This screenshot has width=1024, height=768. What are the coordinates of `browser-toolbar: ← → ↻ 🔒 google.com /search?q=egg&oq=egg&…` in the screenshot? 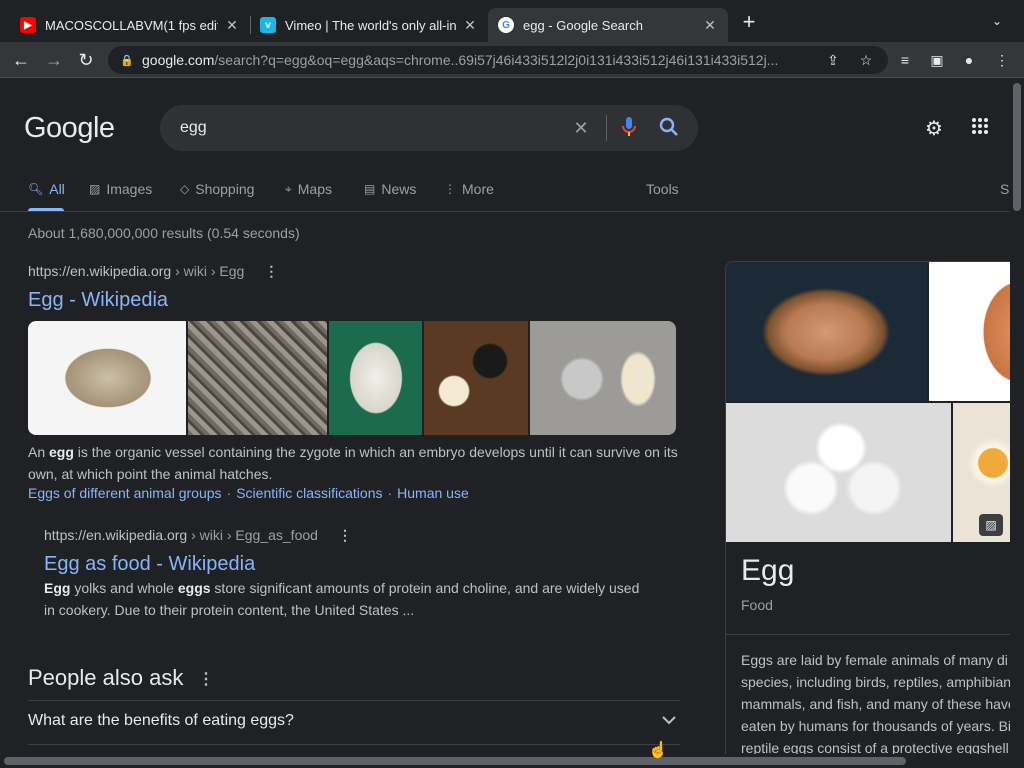 It's located at (512, 60).